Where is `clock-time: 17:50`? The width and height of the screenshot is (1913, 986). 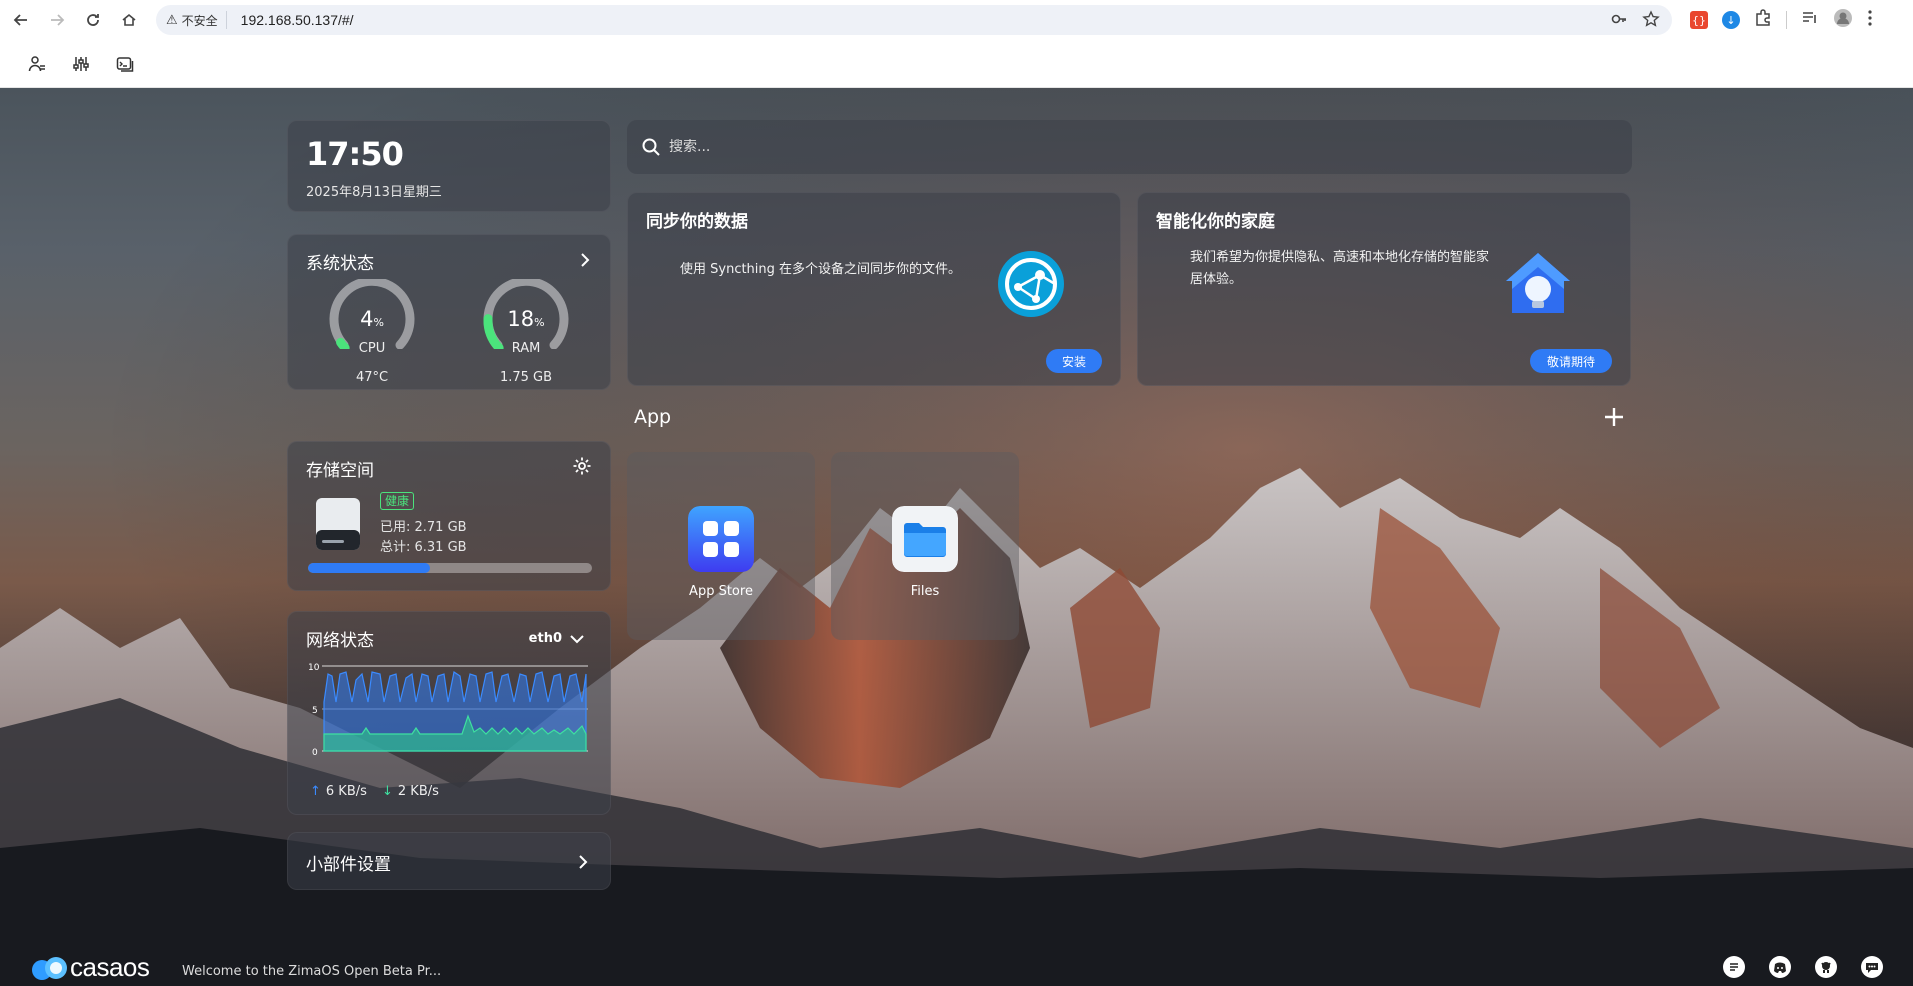 clock-time: 17:50 is located at coordinates (355, 154).